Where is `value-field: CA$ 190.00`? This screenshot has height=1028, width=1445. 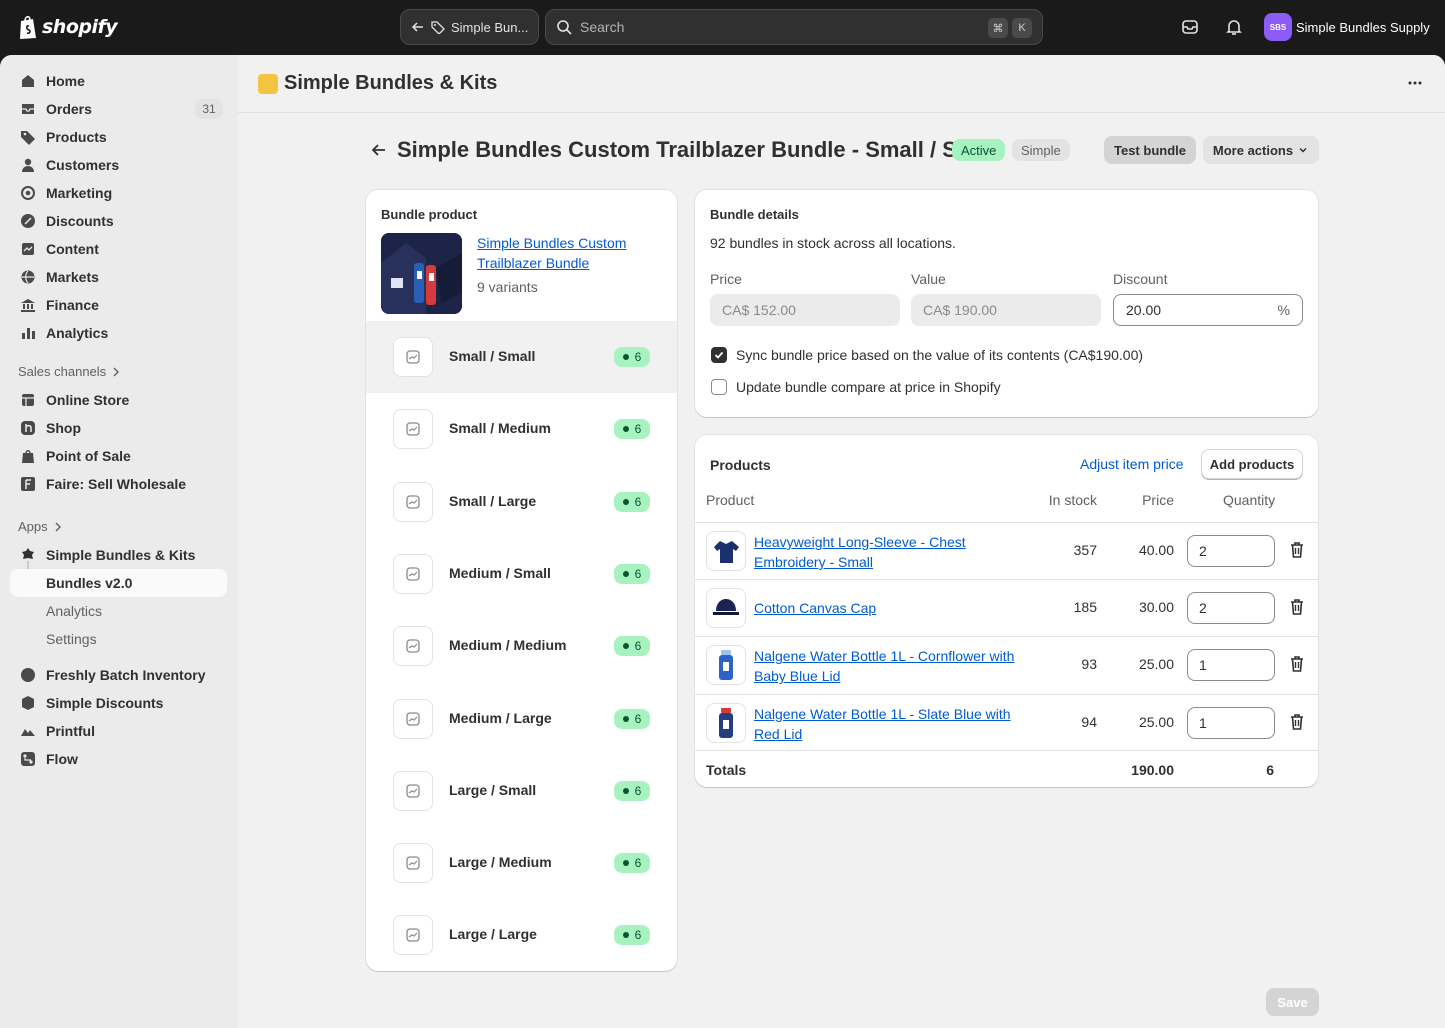 value-field: CA$ 190.00 is located at coordinates (1006, 310).